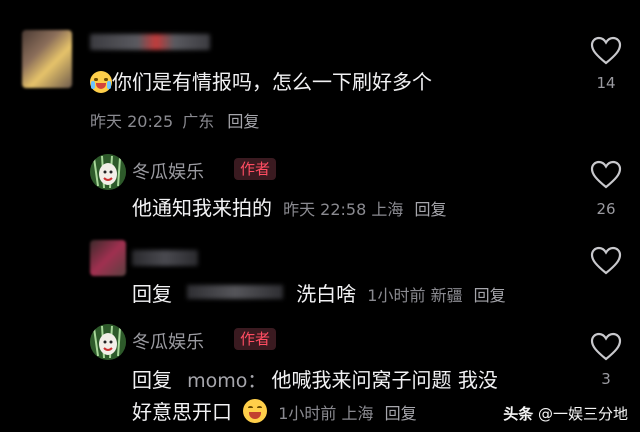  What do you see at coordinates (235, 292) in the screenshot?
I see `mention-blurred` at bounding box center [235, 292].